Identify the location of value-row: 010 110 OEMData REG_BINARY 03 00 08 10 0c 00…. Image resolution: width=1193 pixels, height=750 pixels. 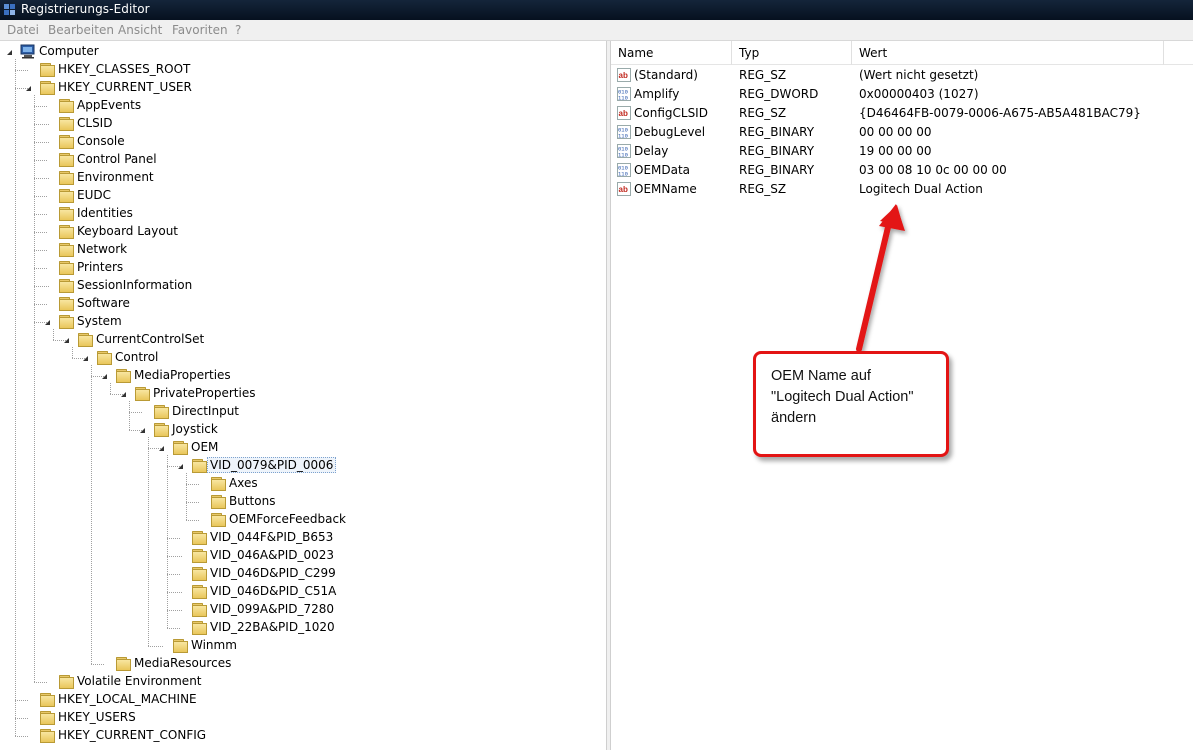
(902, 170).